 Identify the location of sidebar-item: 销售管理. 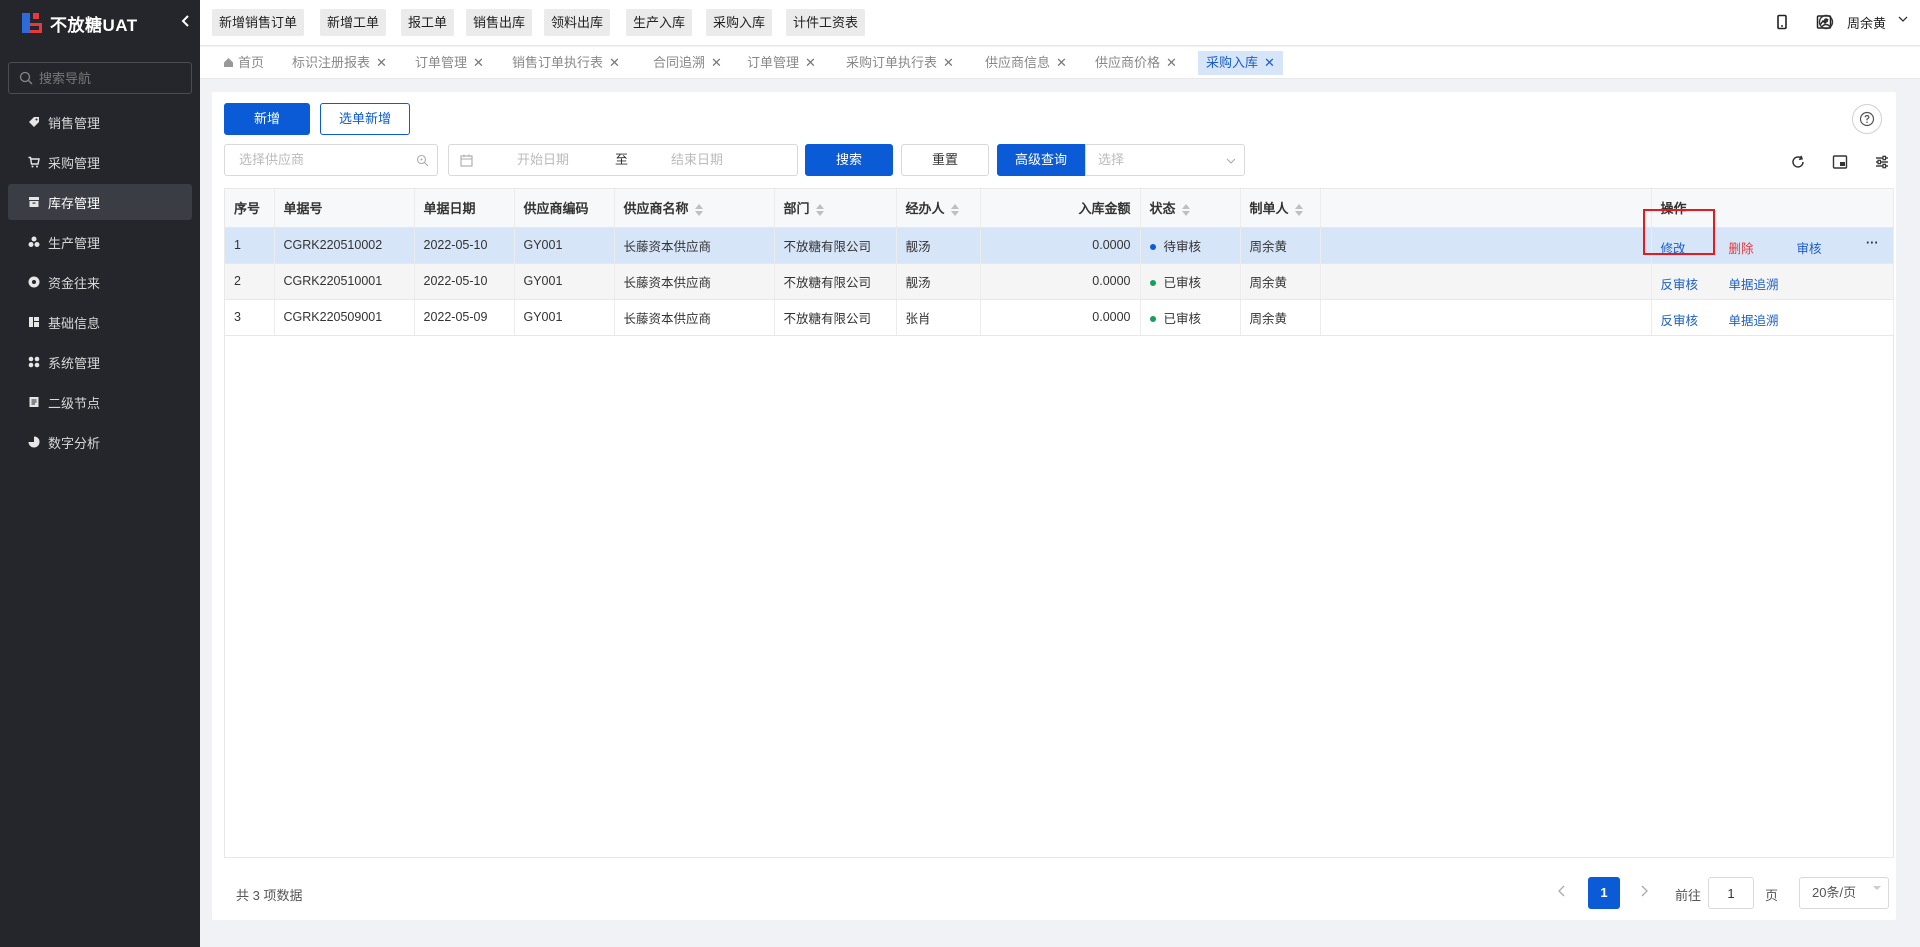
(100, 122).